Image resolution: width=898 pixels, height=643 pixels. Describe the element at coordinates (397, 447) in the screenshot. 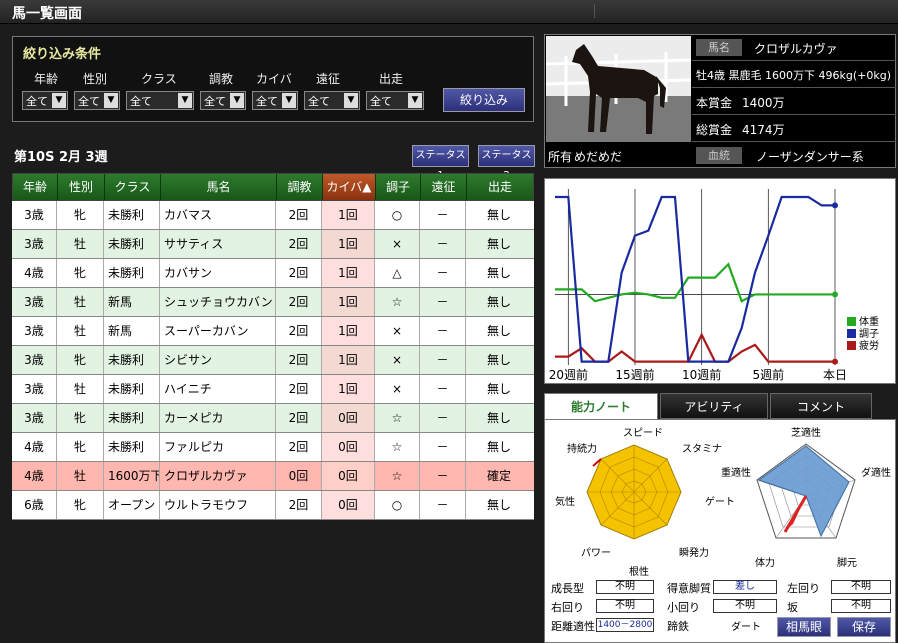

I see `cell-condition: ☆` at that location.